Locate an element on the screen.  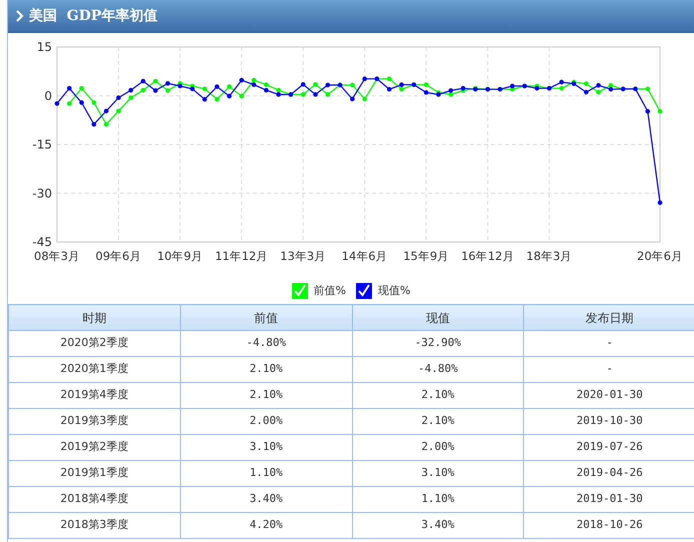
y-tick-label: 15 is located at coordinates (44, 47).